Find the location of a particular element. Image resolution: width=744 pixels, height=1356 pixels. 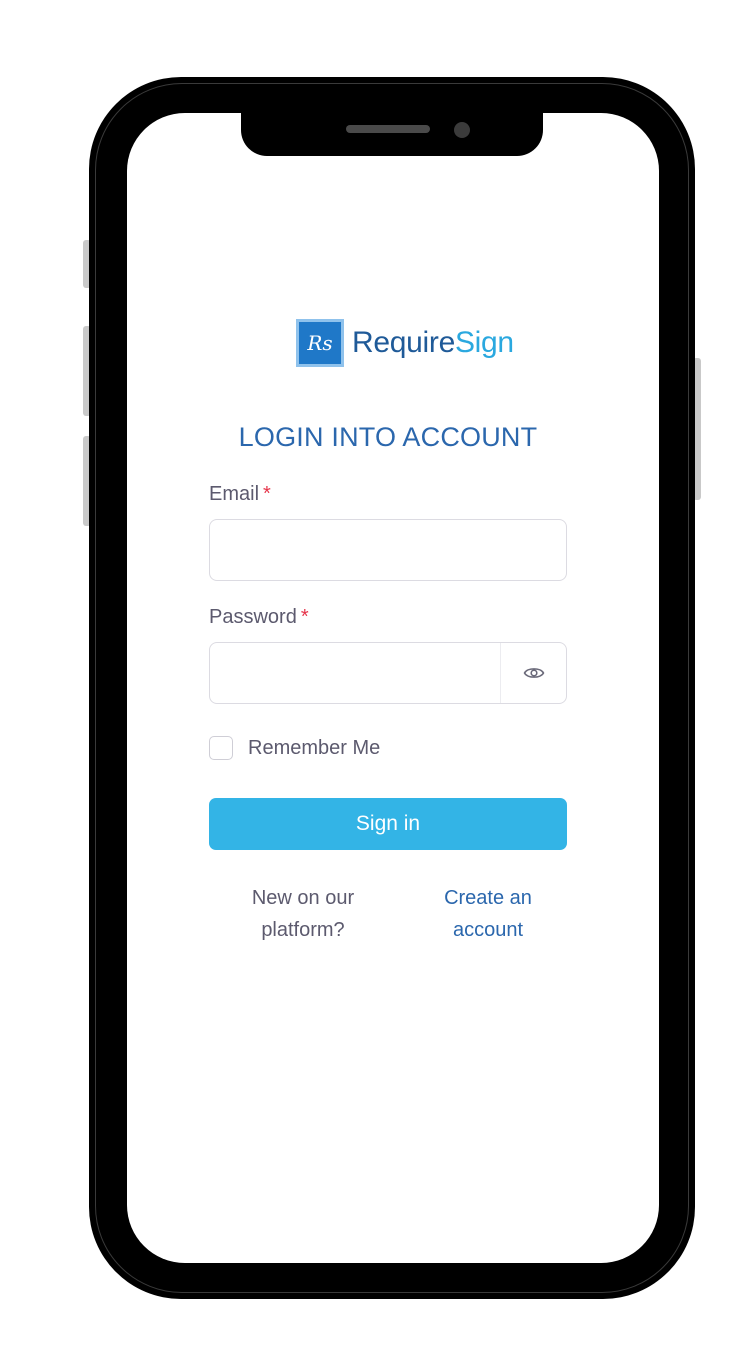

email-field is located at coordinates (388, 550).